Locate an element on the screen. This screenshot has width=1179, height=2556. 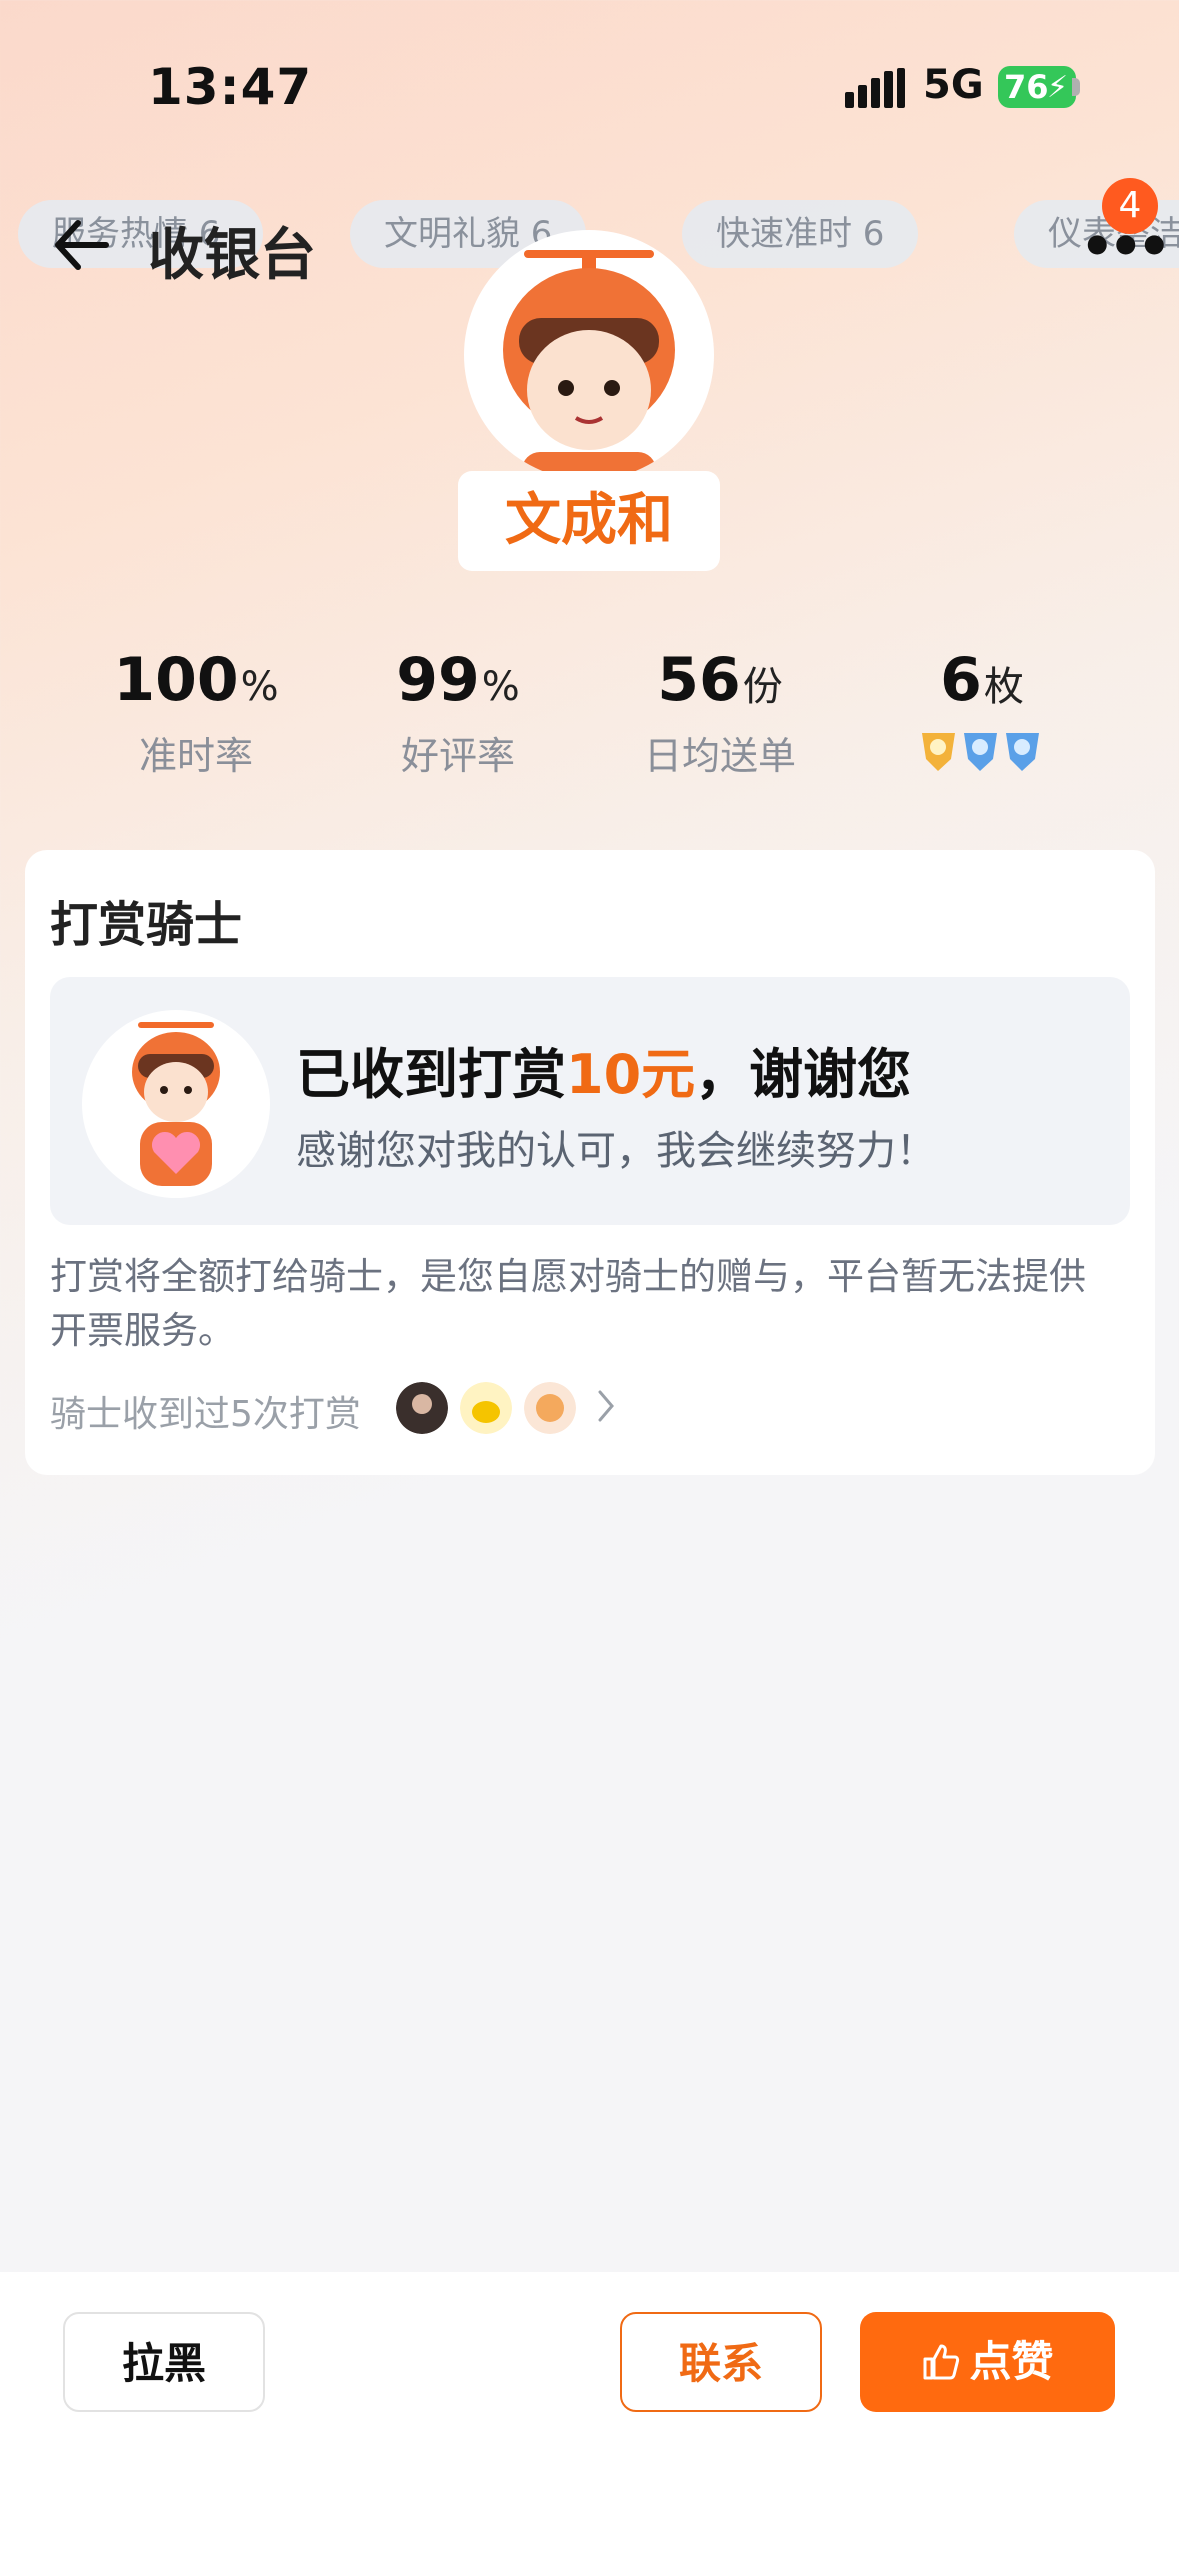
stat-daily-orders: 56份 日均送单 is located at coordinates (720, 712).